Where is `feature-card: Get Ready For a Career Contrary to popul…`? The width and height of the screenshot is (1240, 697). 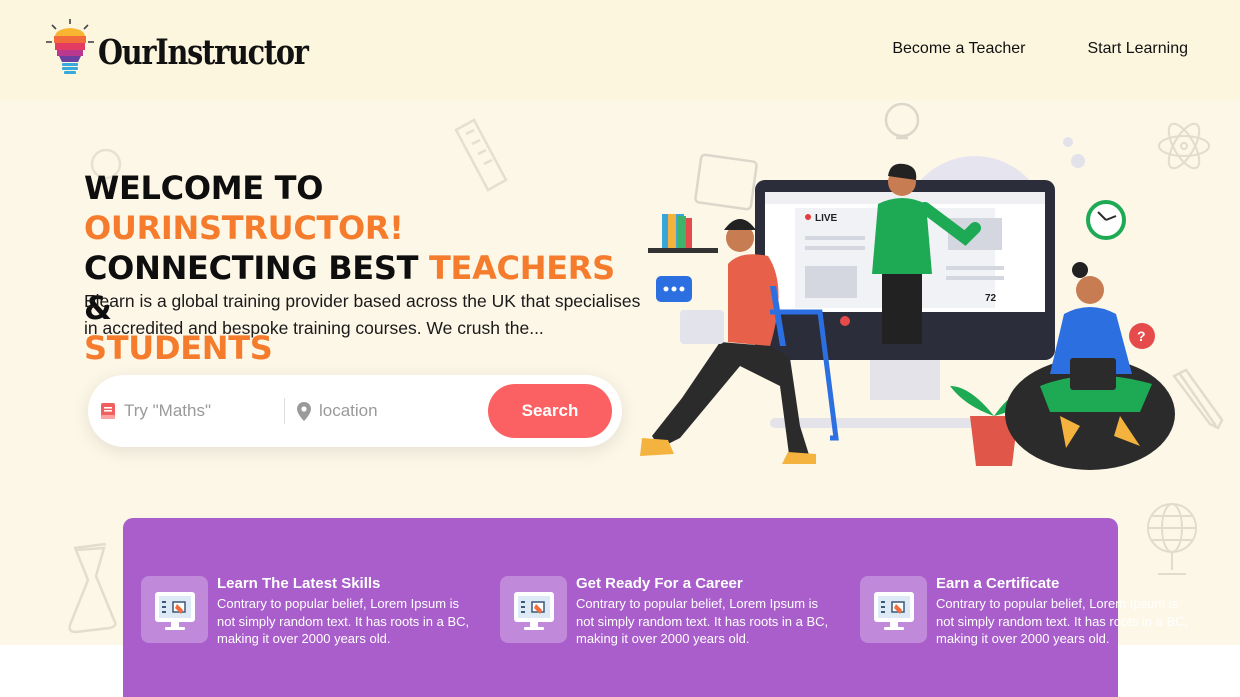
feature-card: Get Ready For a Career Contrary to popul… is located at coordinates (669, 611).